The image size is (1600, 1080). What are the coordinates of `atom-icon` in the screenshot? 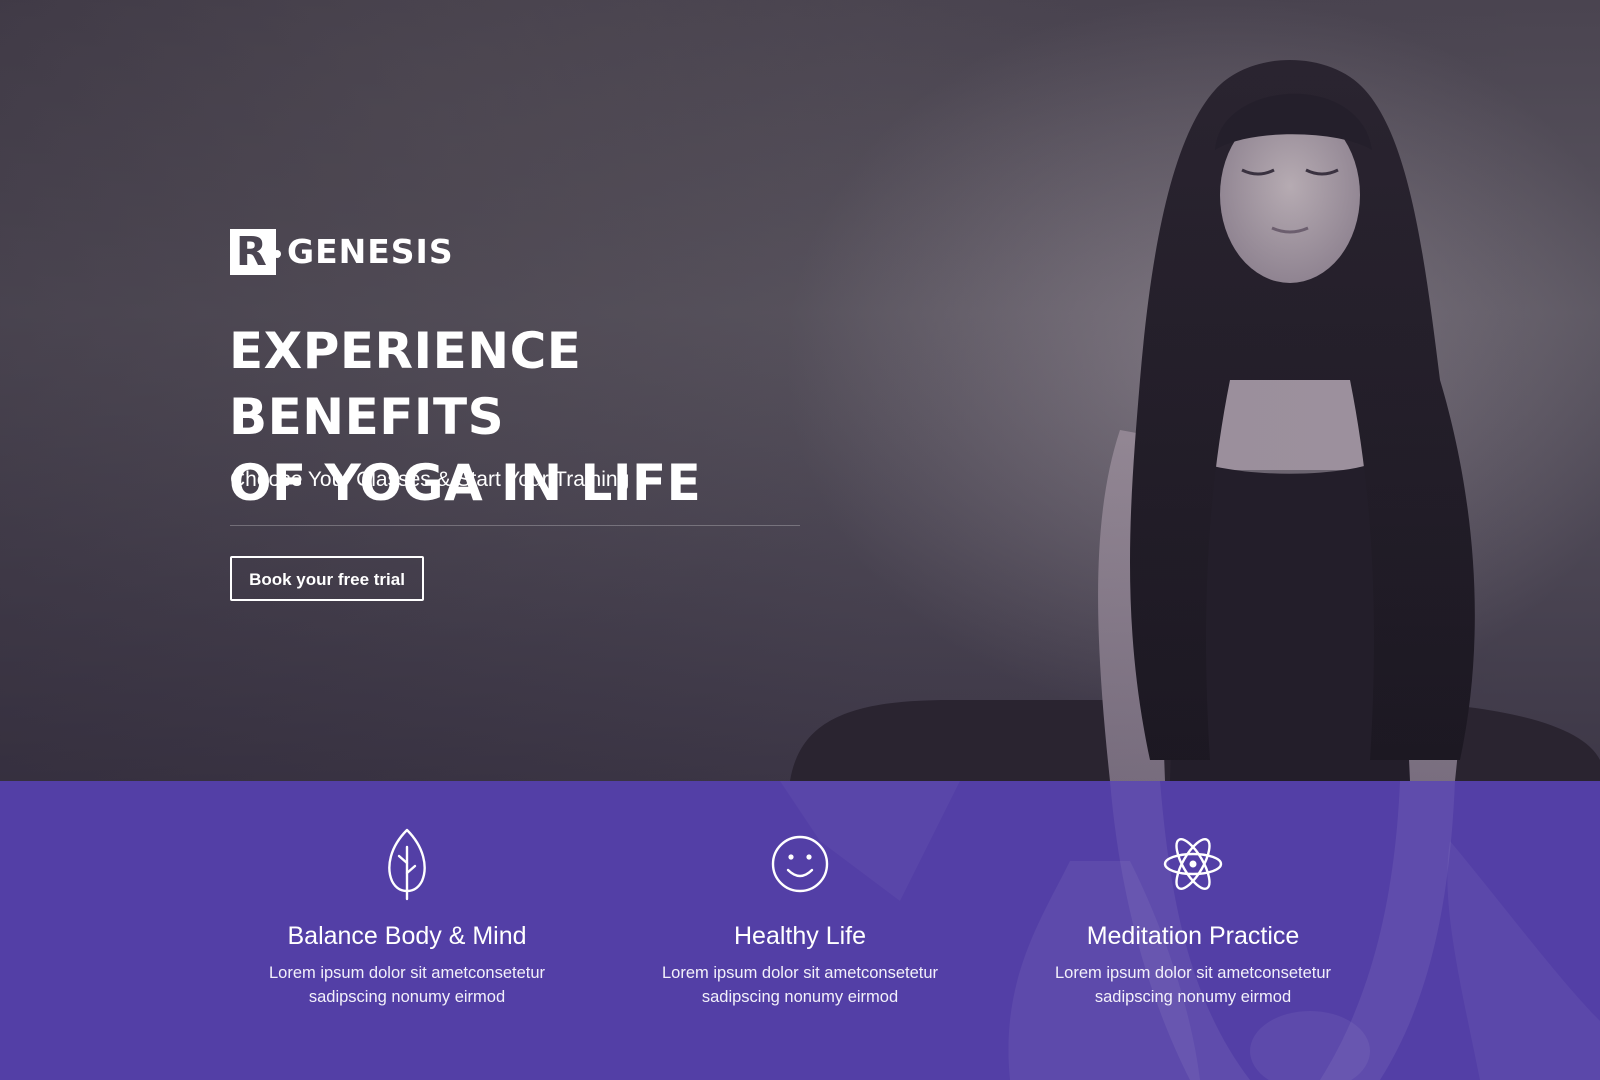 It's located at (1193, 864).